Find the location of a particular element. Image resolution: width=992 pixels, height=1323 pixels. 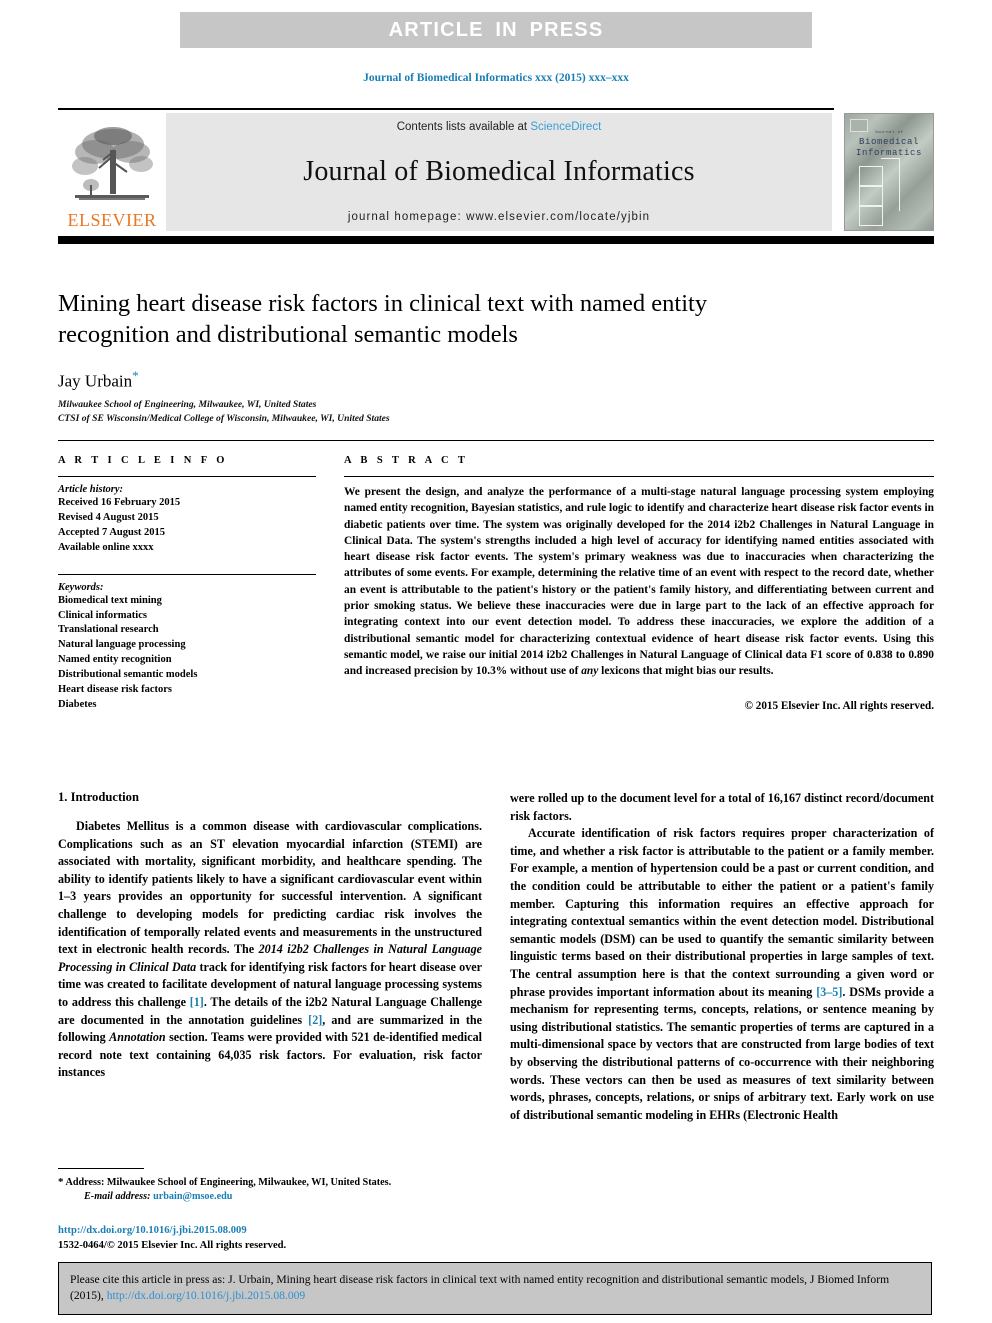

citation-ref-2: [2] is located at coordinates (315, 1020).